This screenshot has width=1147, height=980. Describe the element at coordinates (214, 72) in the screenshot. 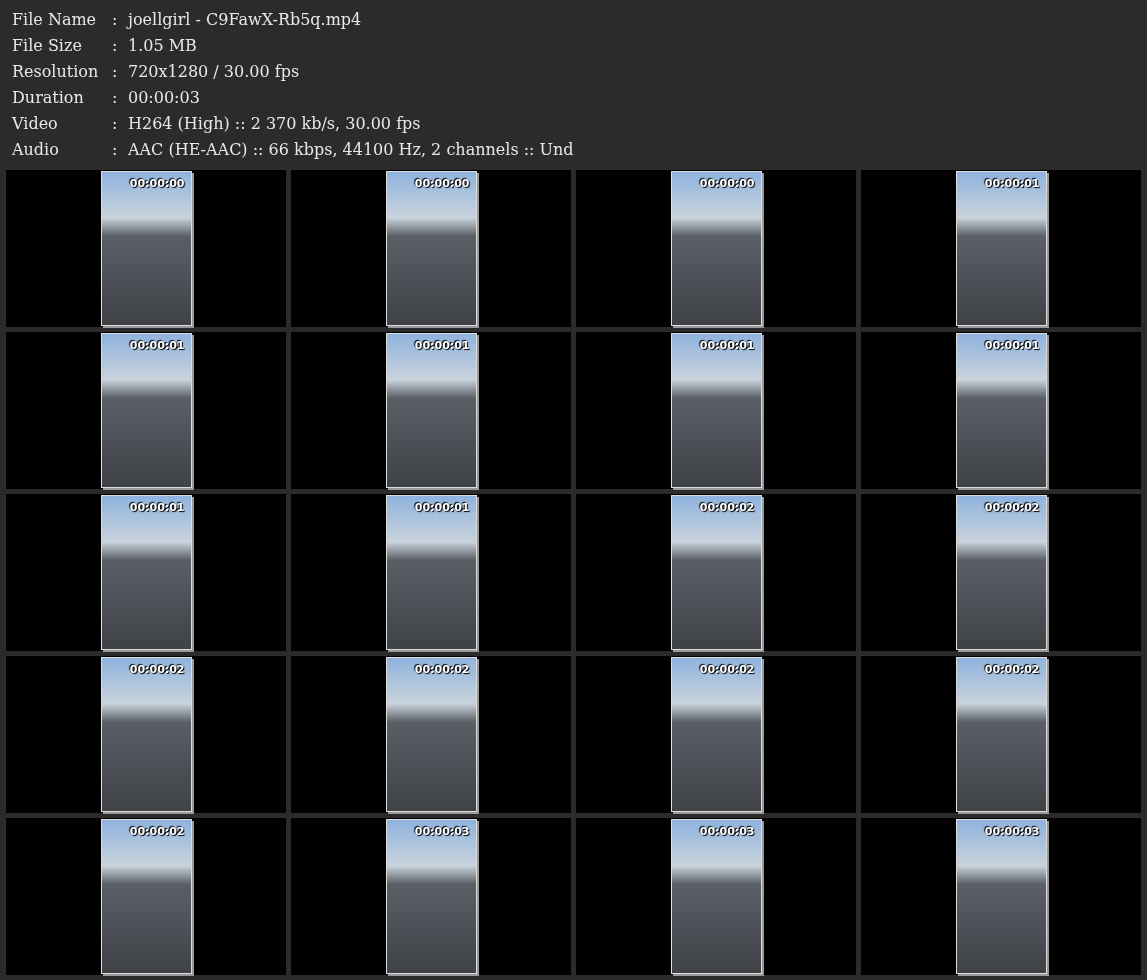

I see `info-value: 720x1280 / 30.00 fps` at that location.